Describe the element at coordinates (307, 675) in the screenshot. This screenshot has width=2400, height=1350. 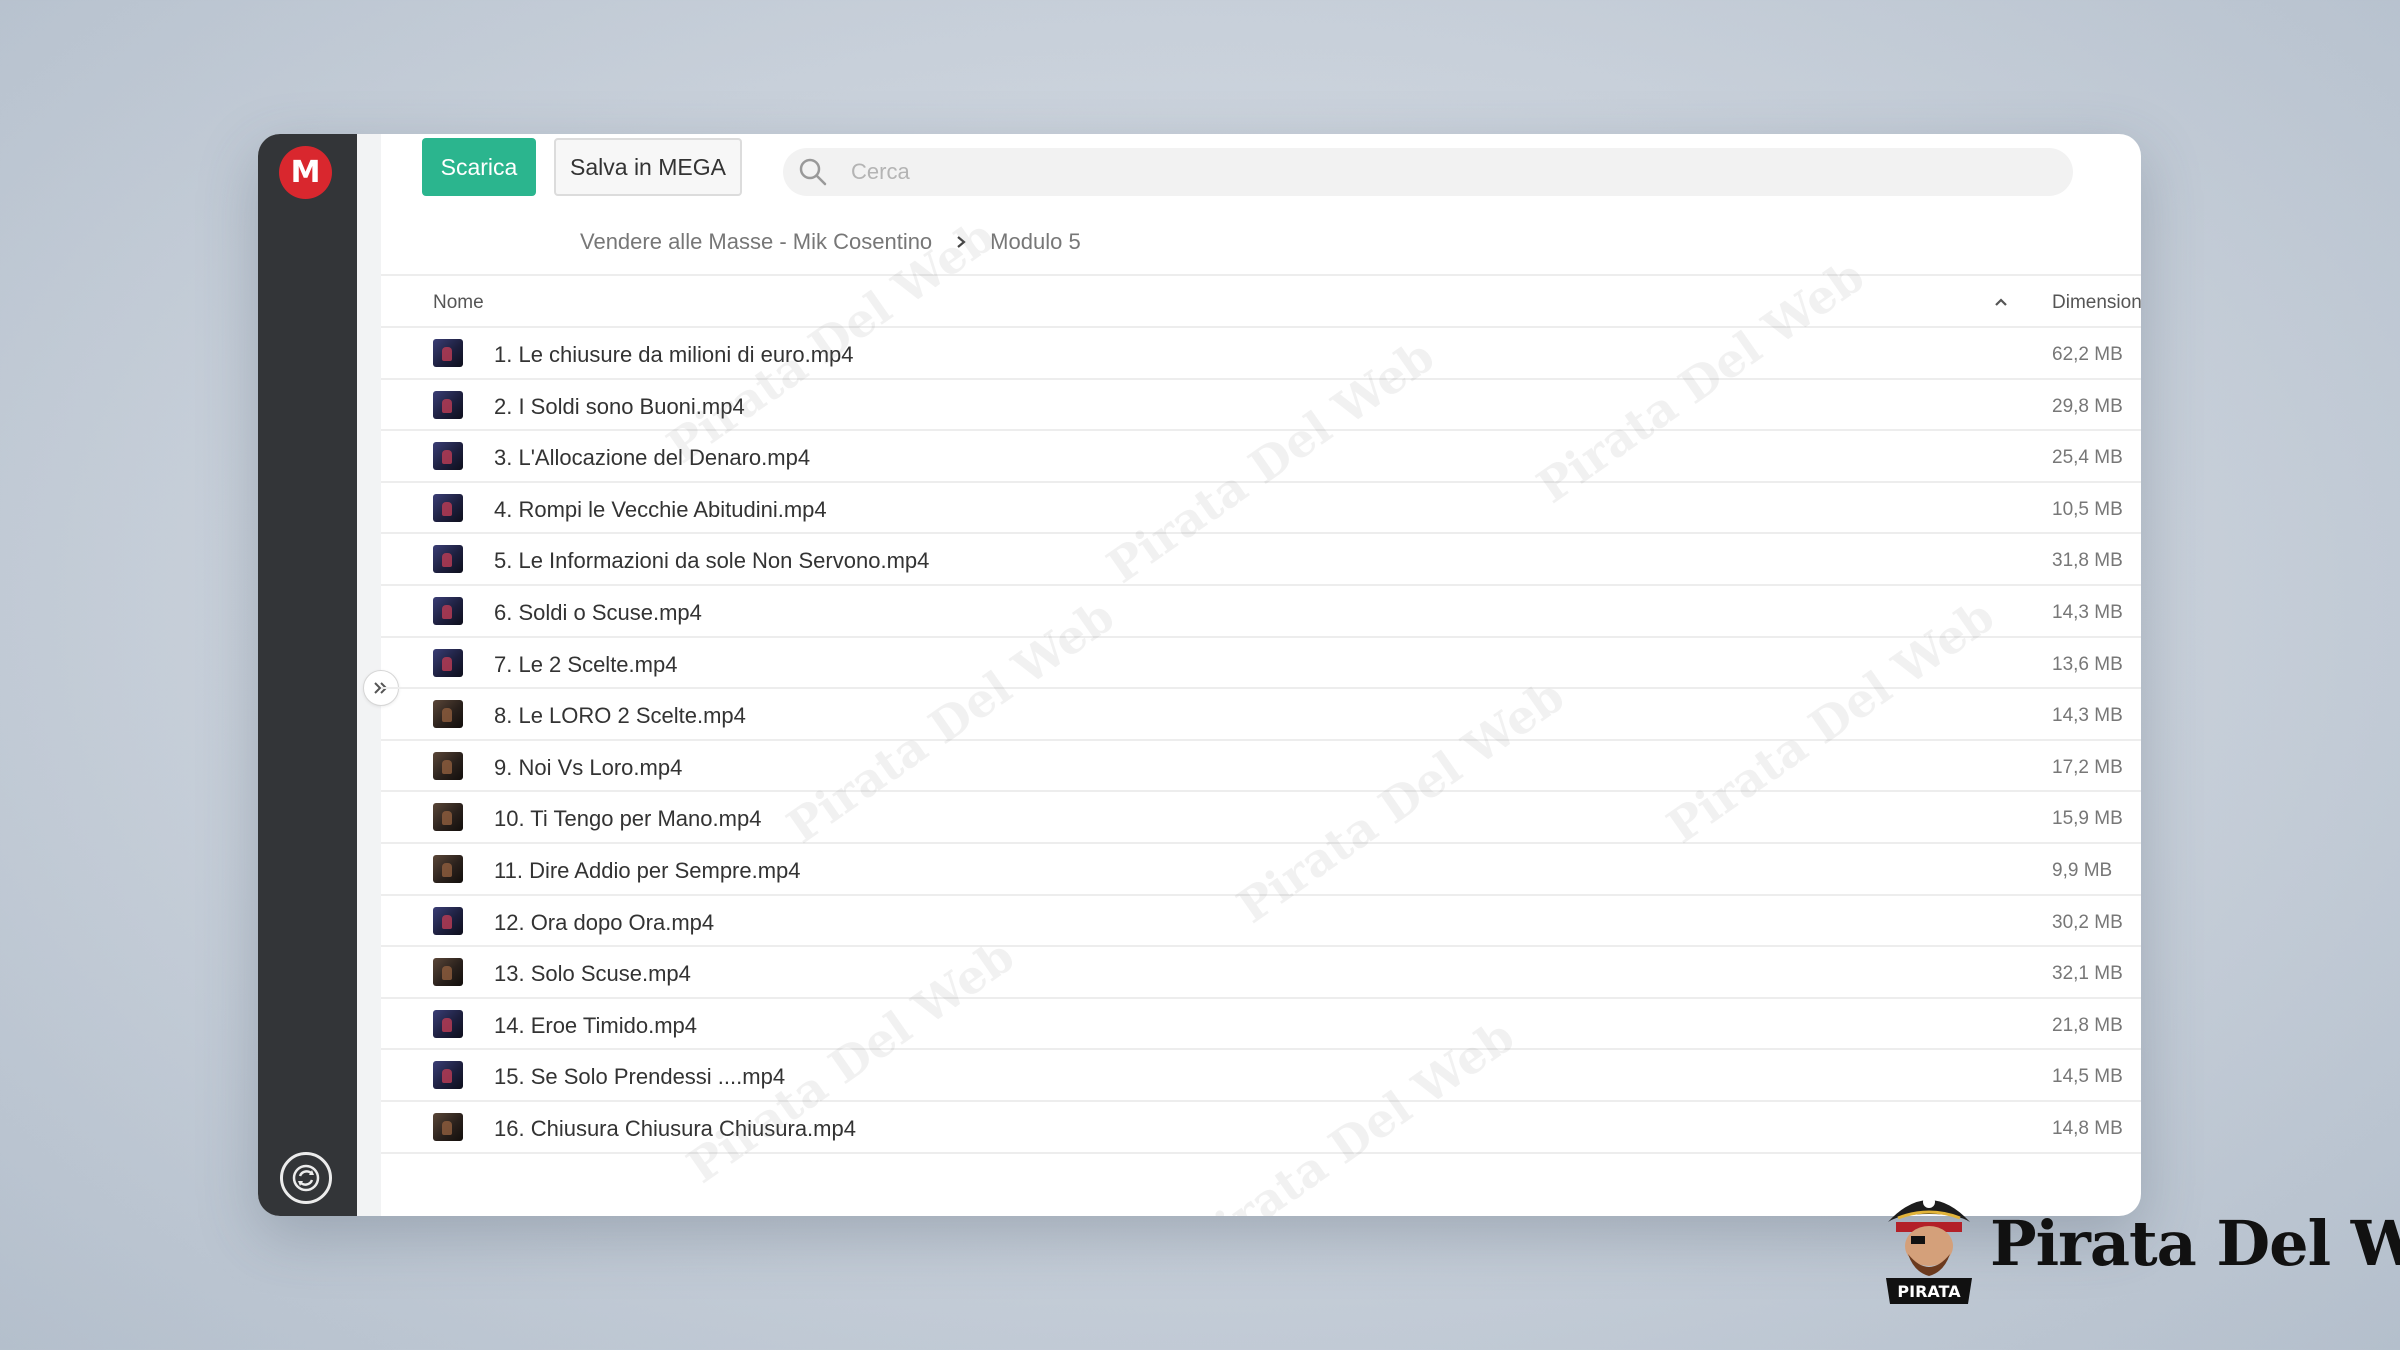
I see `sidebar: M` at that location.